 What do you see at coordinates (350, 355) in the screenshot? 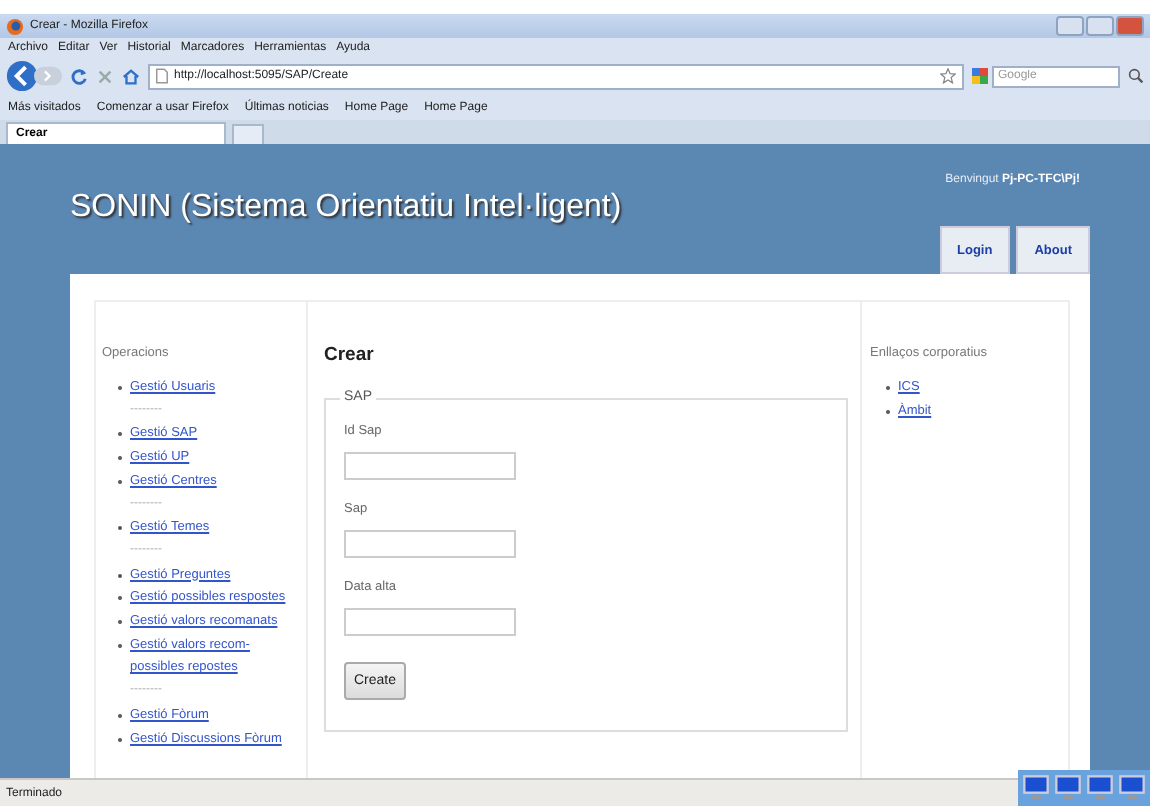
I see `page-heading: Crear` at bounding box center [350, 355].